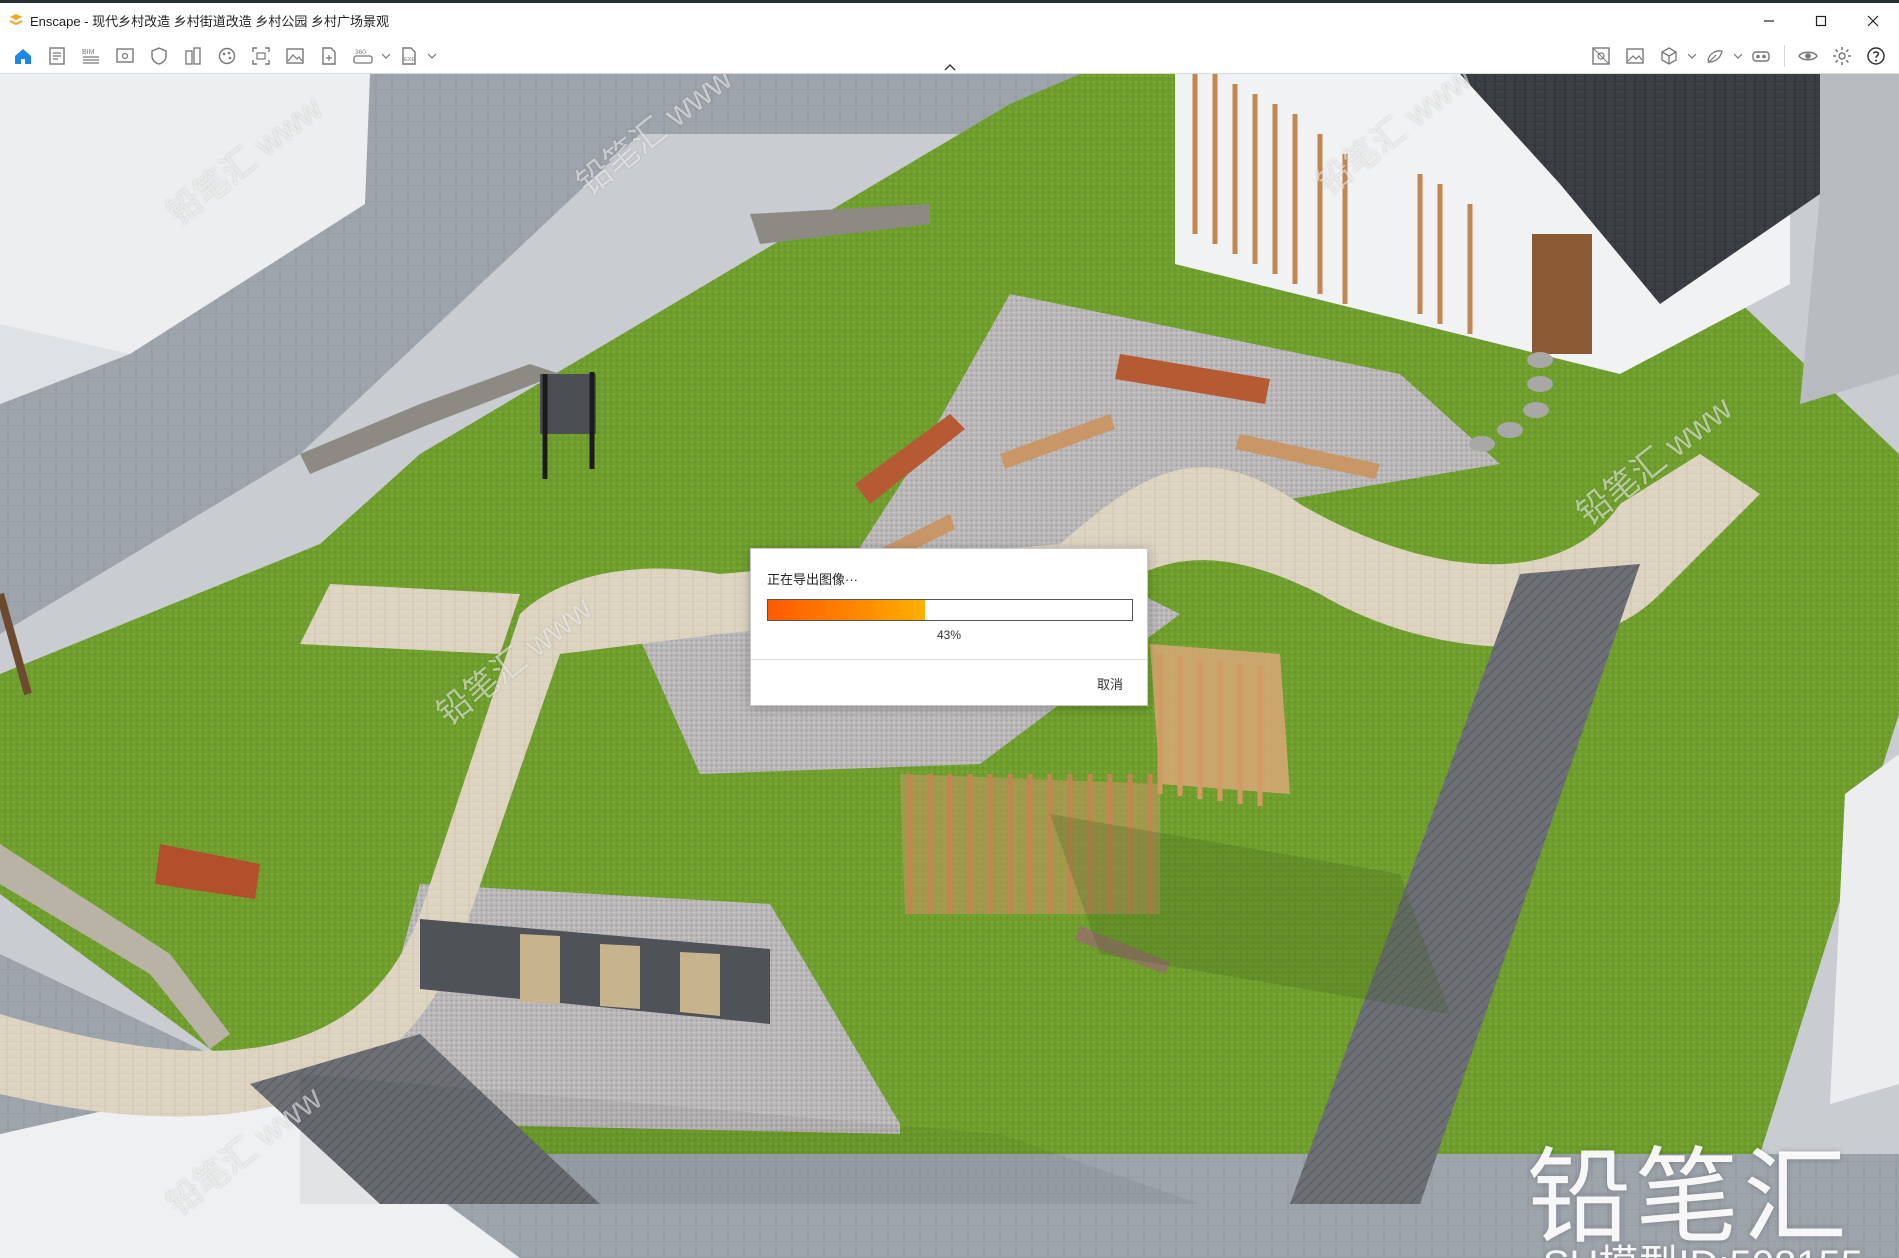  I want to click on panorama-dropdown, so click(386, 56).